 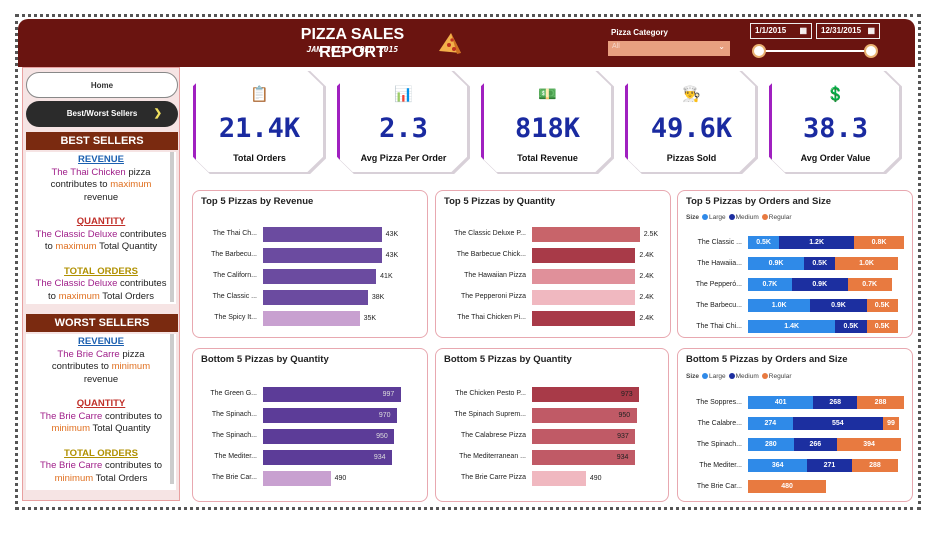 I want to click on chart-title: Bottom 5 Pizzas by Orders and Size, so click(x=767, y=359).